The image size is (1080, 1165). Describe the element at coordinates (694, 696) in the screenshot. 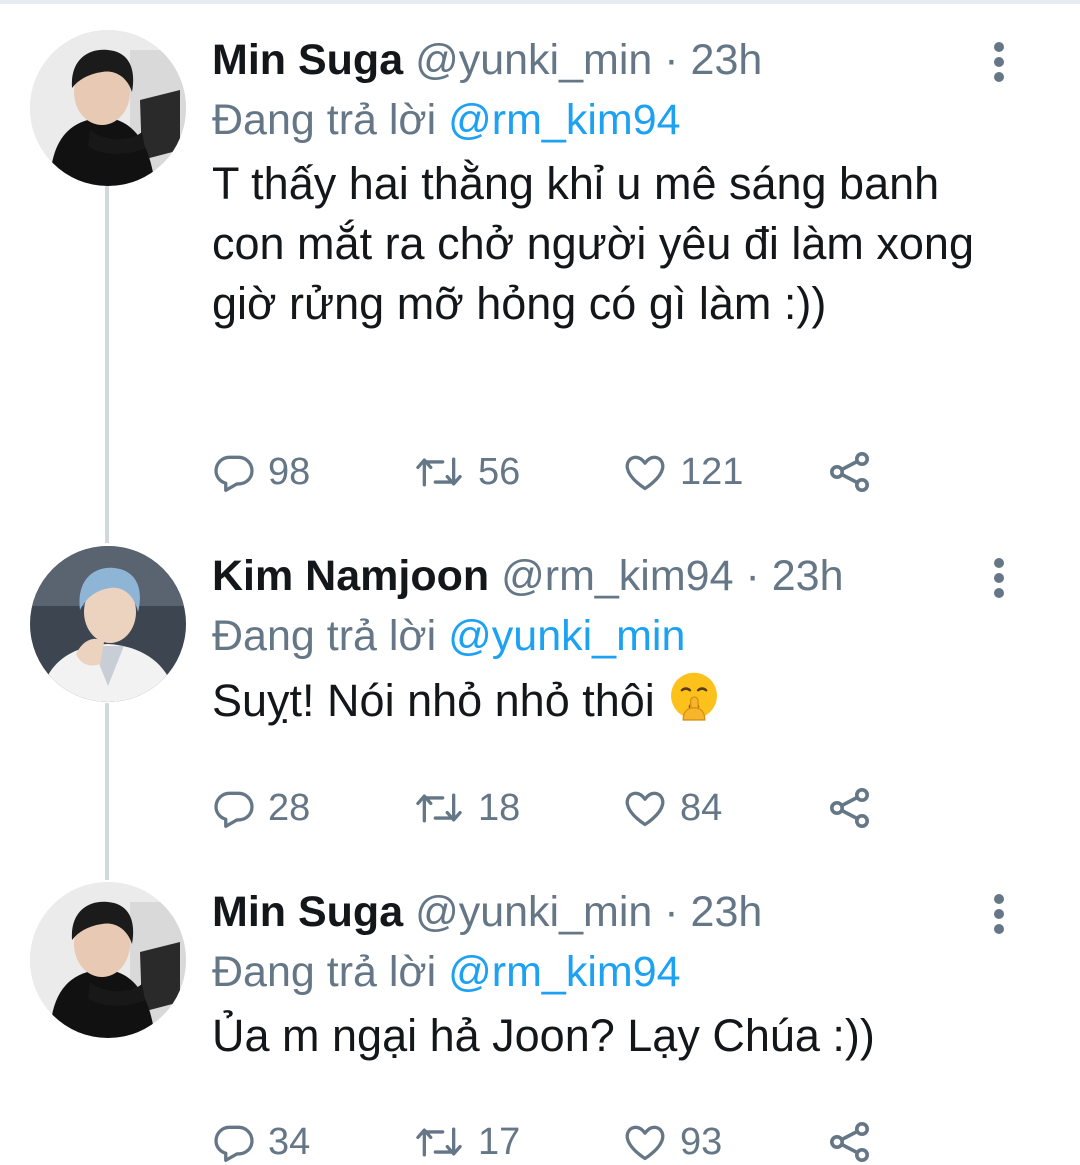

I see `shushing-face-emoji` at that location.